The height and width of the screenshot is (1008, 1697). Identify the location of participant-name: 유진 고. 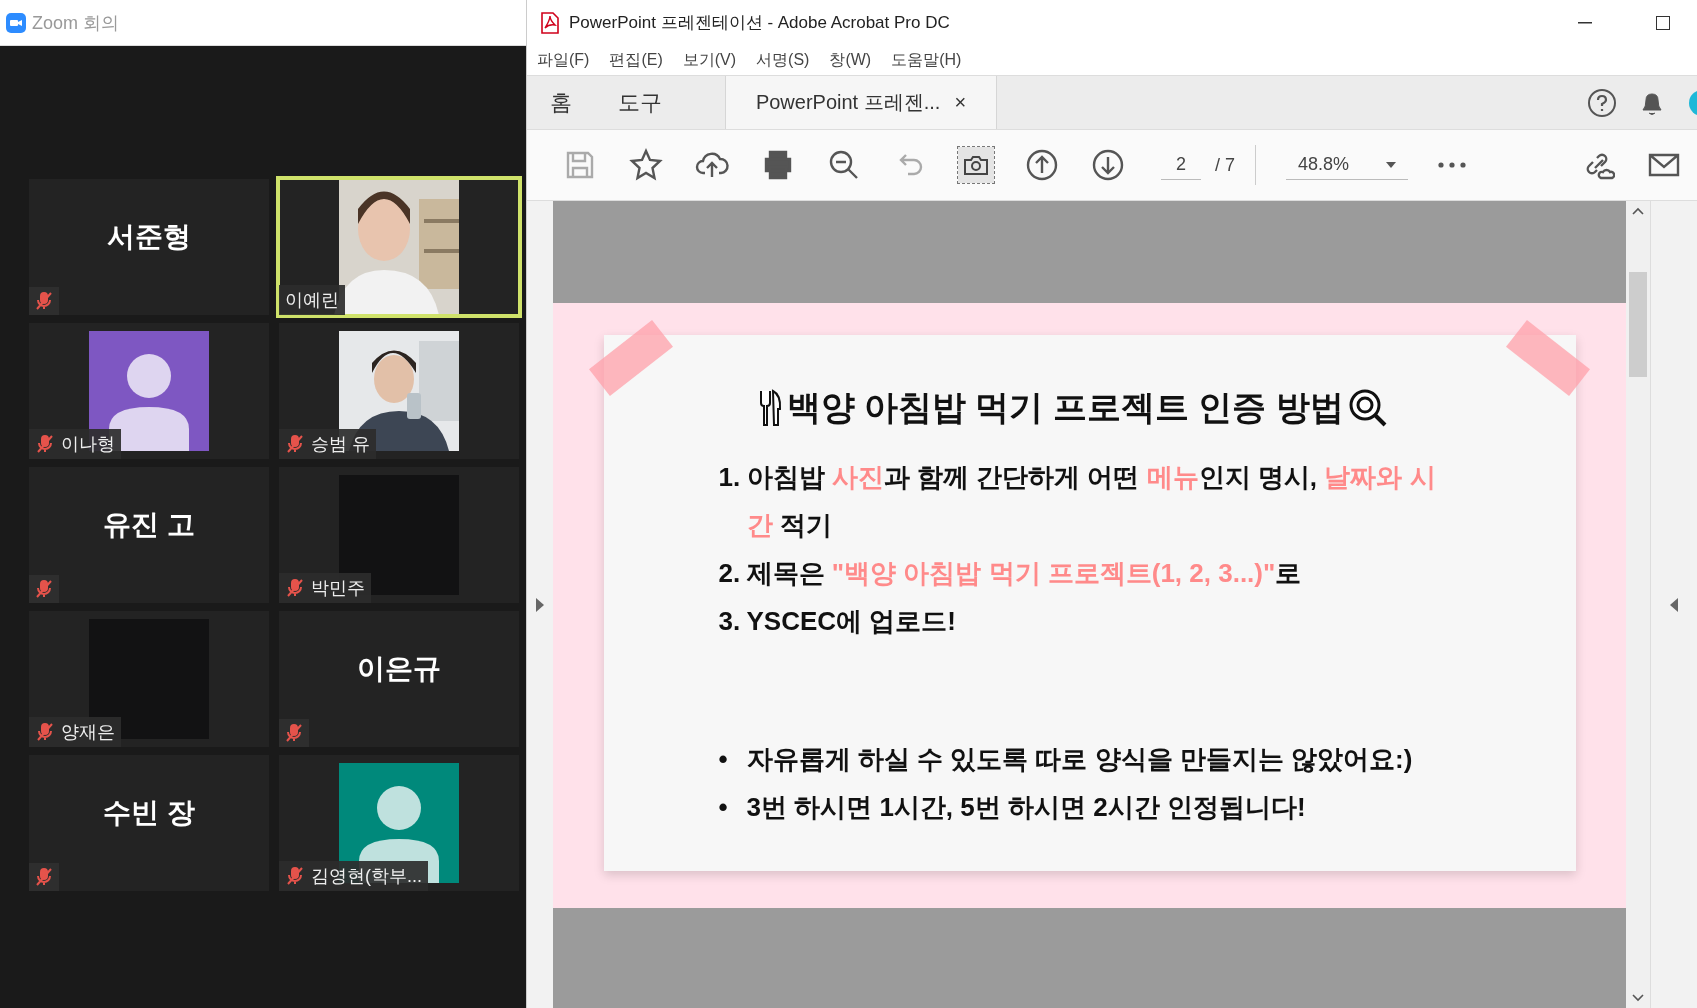
(149, 525).